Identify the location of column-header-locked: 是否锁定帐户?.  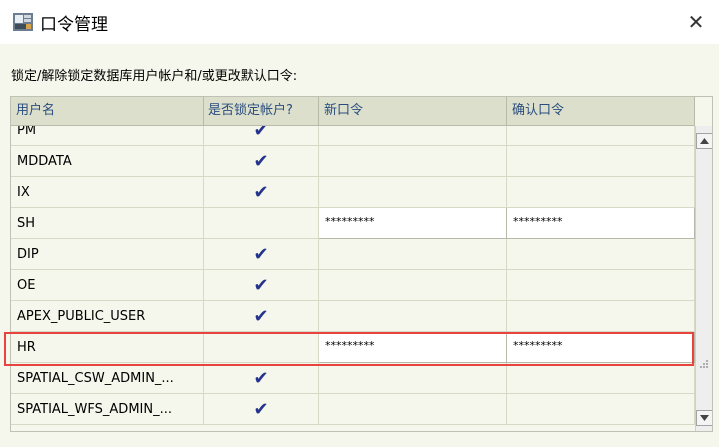
(261, 111).